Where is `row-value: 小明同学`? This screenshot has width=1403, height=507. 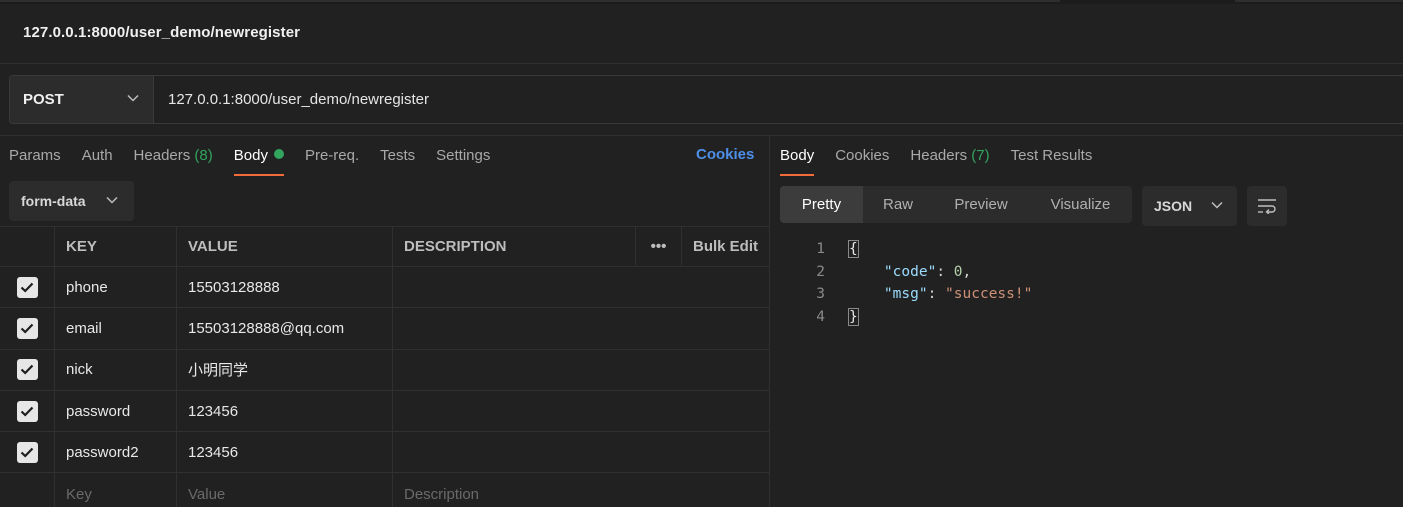
row-value: 小明同学 is located at coordinates (285, 369).